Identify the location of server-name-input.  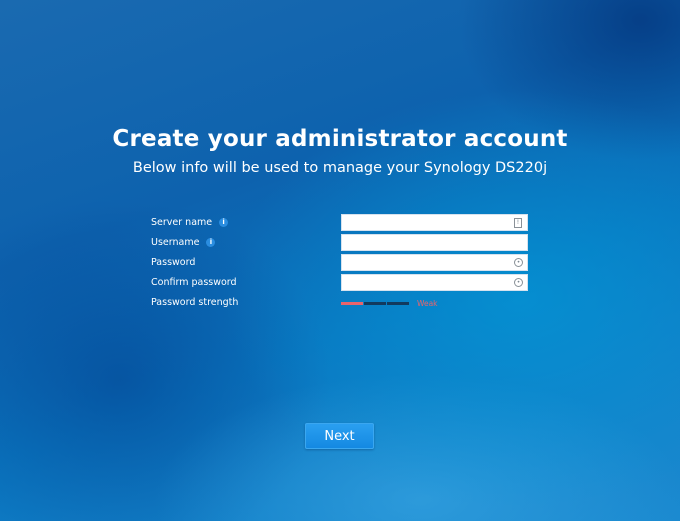
(426, 227).